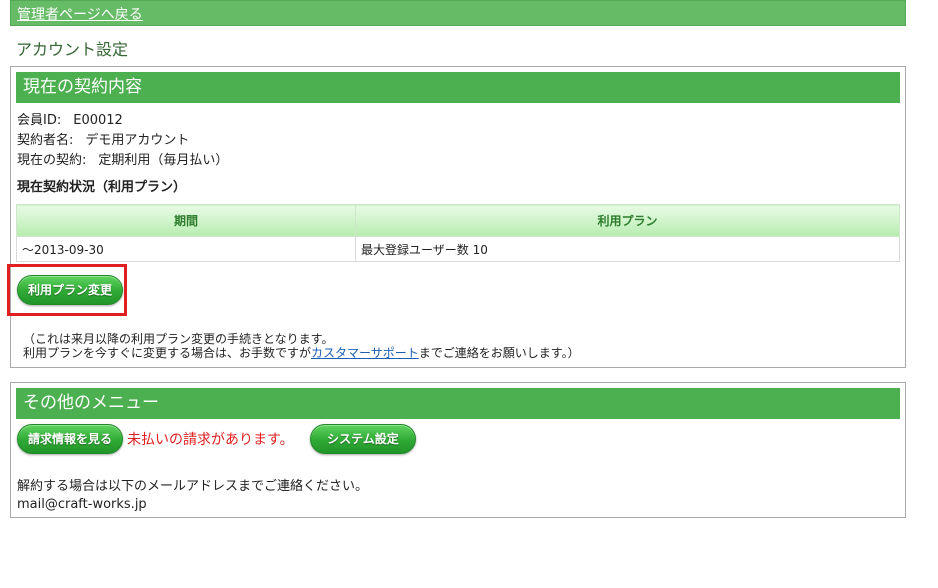 Image resolution: width=938 pixels, height=588 pixels. Describe the element at coordinates (210, 440) in the screenshot. I see `unpaid-warning-text: 未払いの請求があります。` at that location.